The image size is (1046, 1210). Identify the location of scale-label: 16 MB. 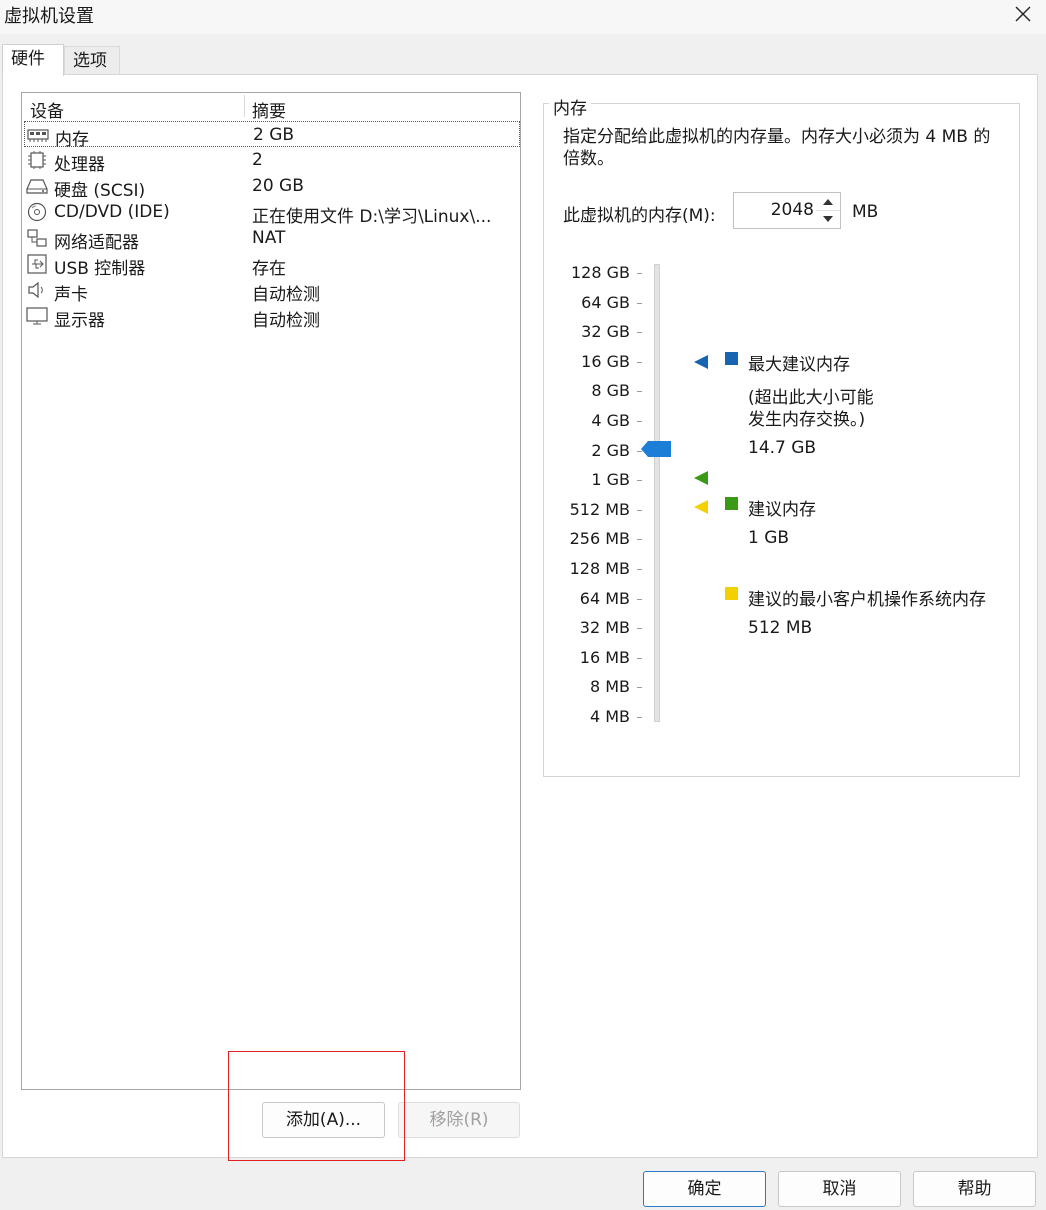
(604, 657).